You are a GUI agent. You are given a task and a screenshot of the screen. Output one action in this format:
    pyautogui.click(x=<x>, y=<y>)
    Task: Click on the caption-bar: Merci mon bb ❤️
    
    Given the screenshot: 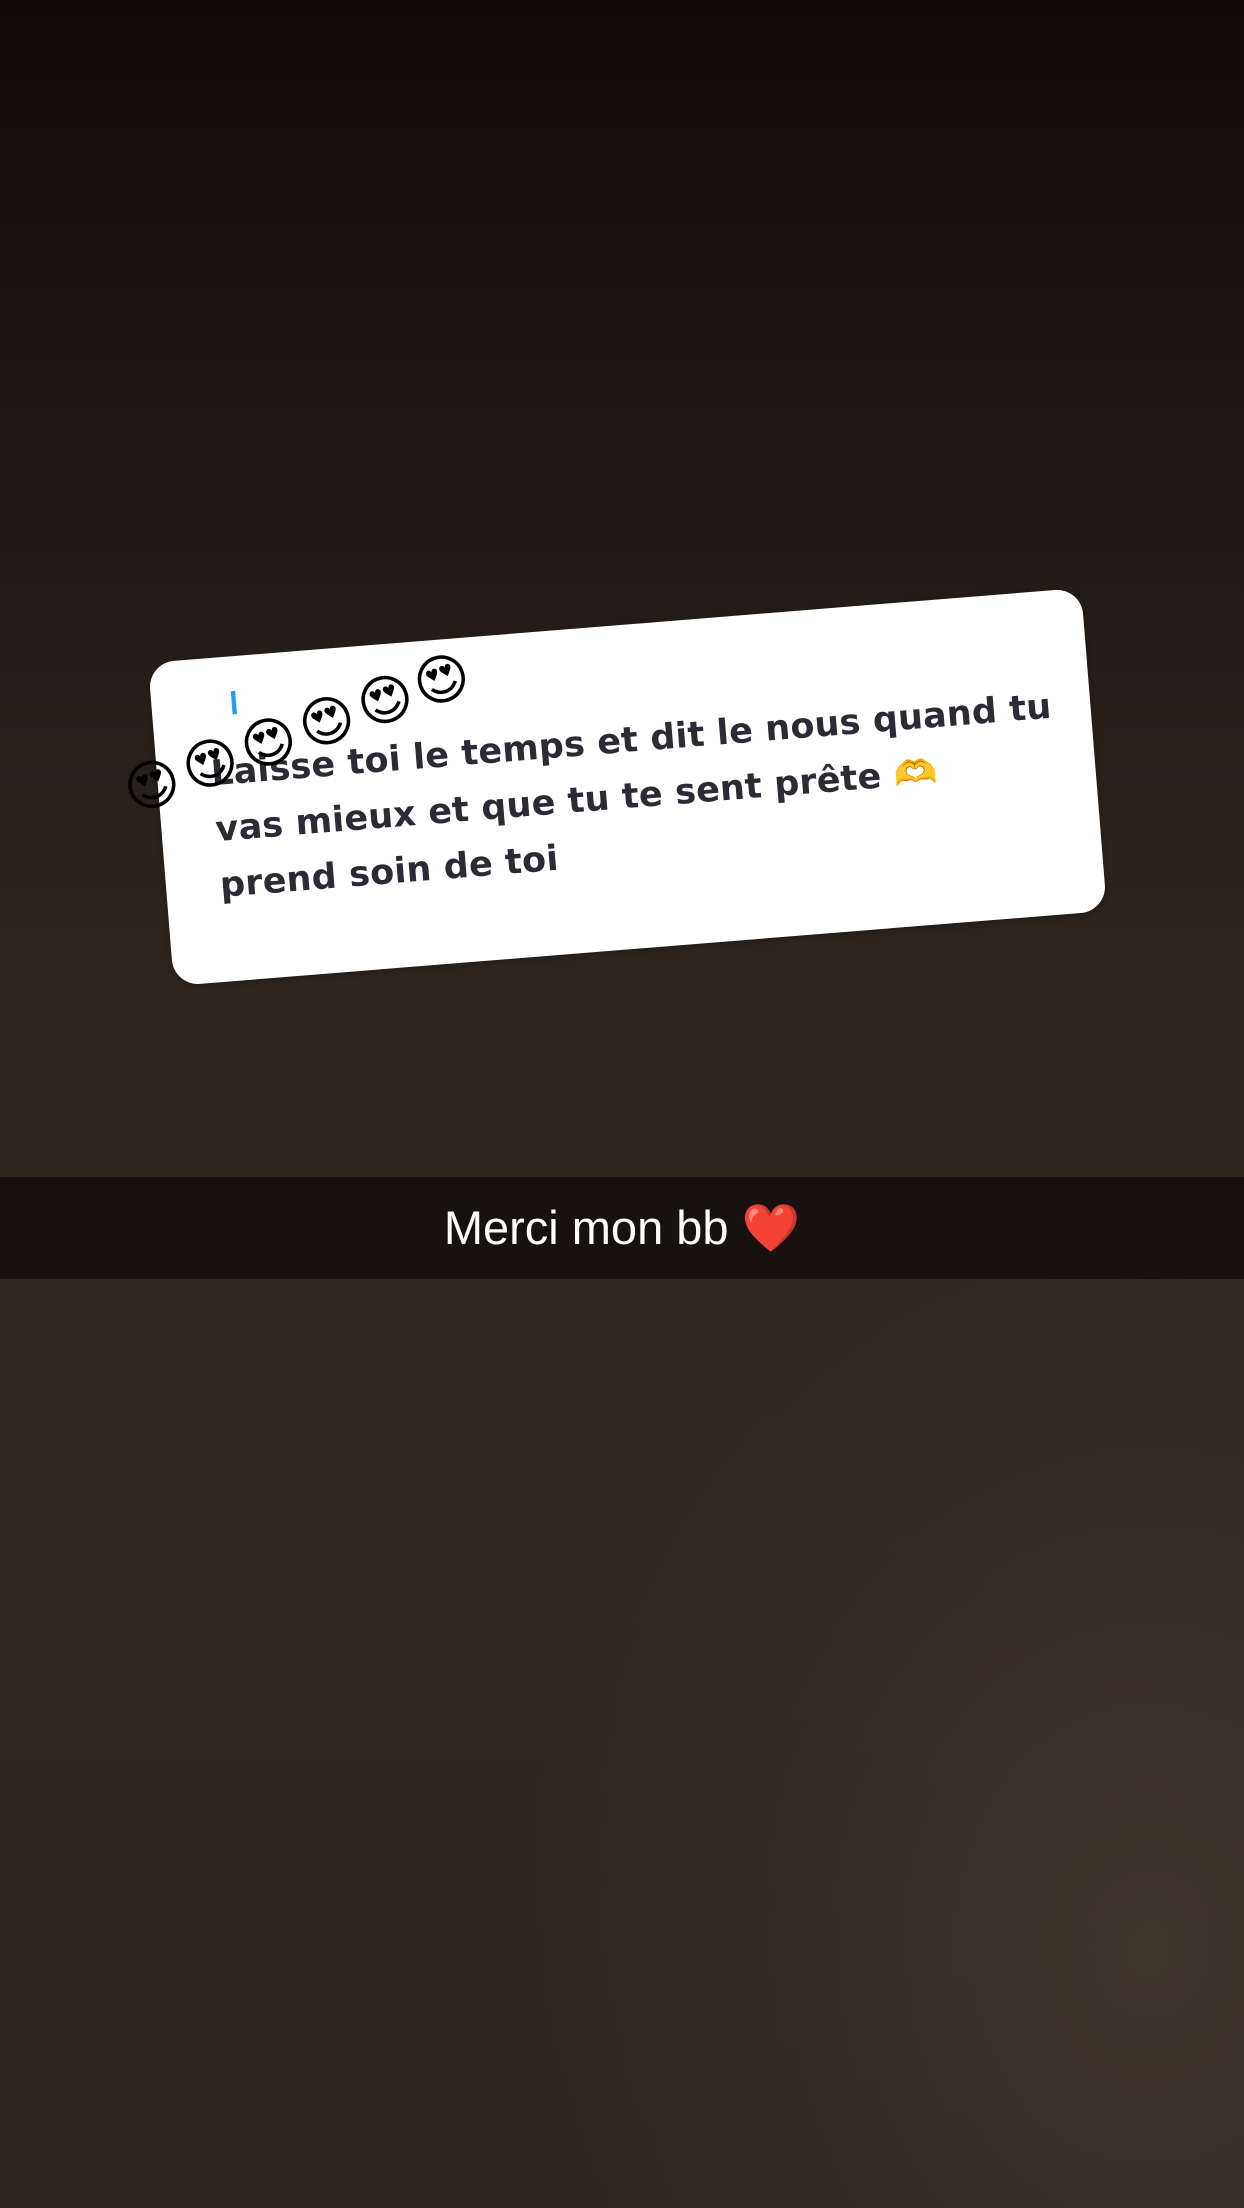 What is the action you would take?
    pyautogui.click(x=622, y=1228)
    